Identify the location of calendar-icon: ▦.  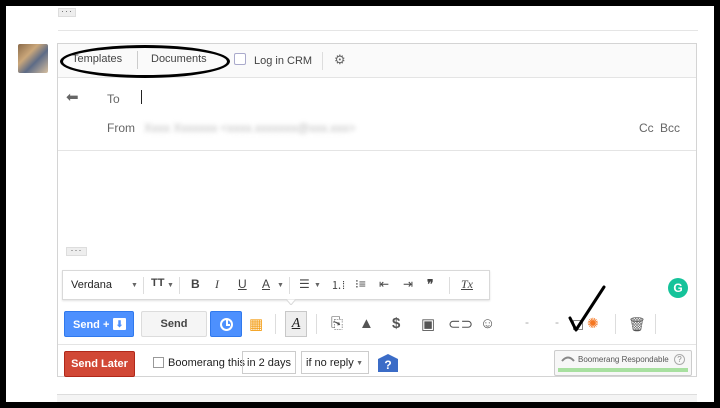
(256, 324).